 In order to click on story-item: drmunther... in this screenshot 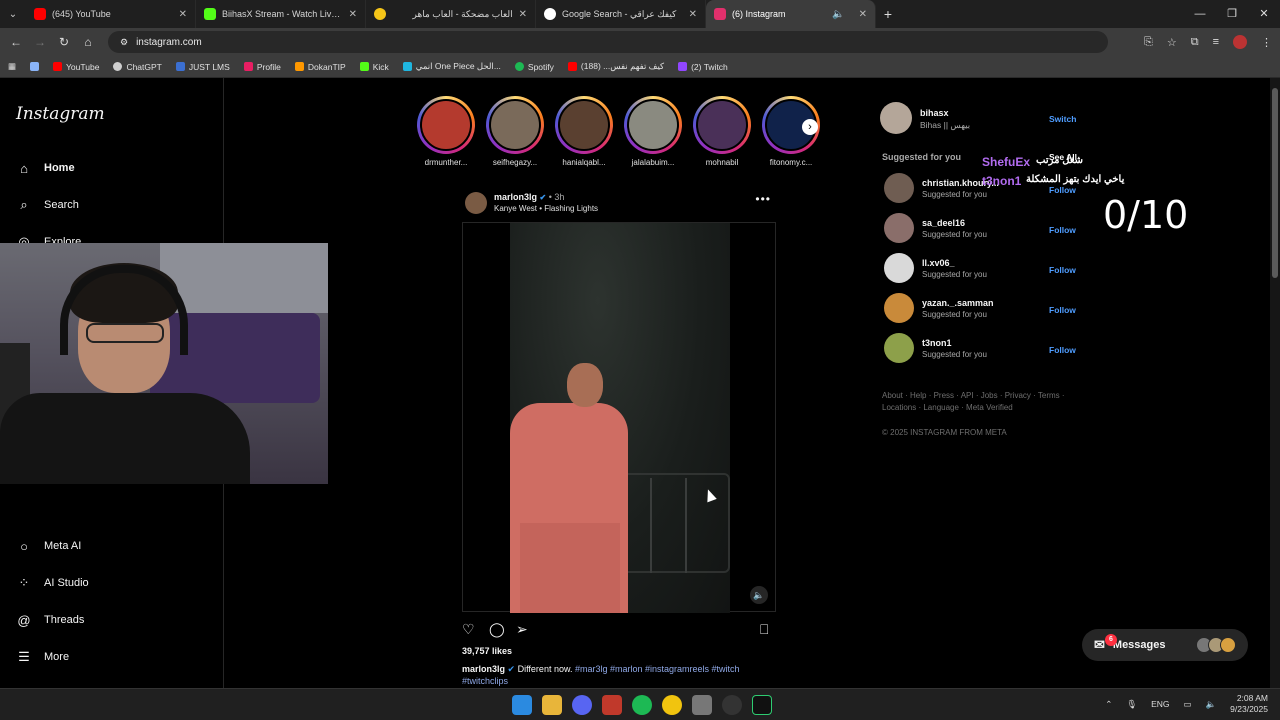, I will do `click(446, 131)`.